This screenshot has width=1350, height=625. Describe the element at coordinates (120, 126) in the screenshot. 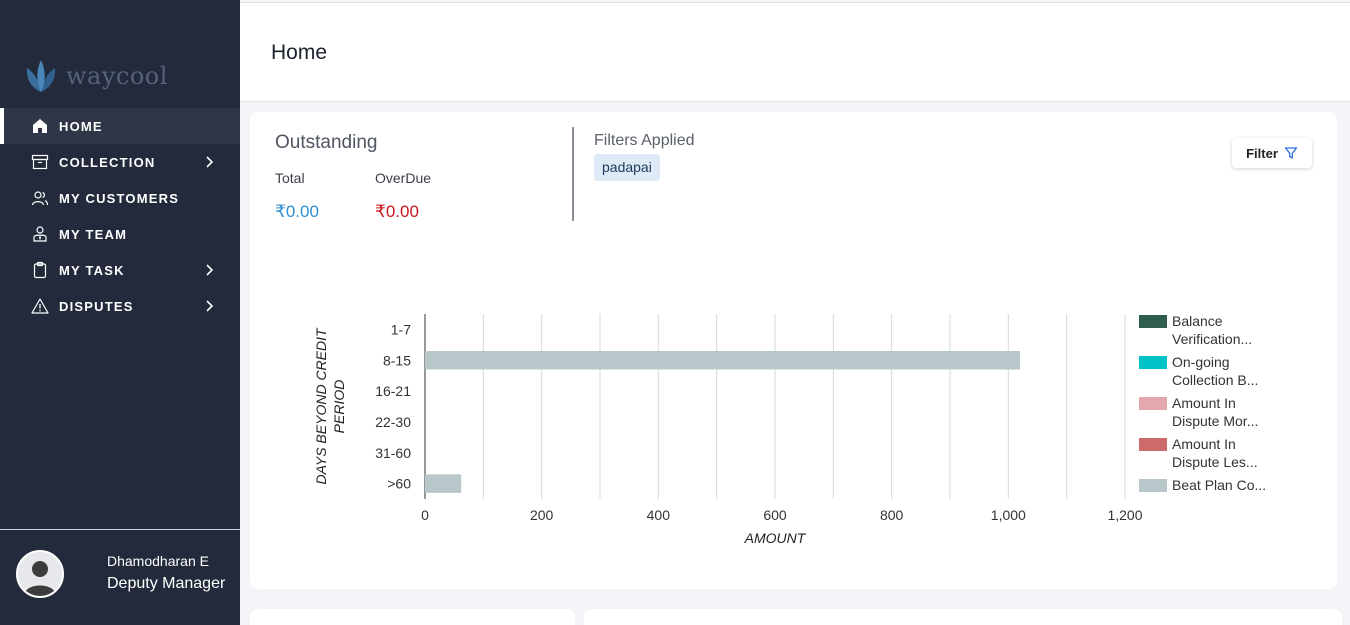

I see `sidebar-item-home: HOME` at that location.